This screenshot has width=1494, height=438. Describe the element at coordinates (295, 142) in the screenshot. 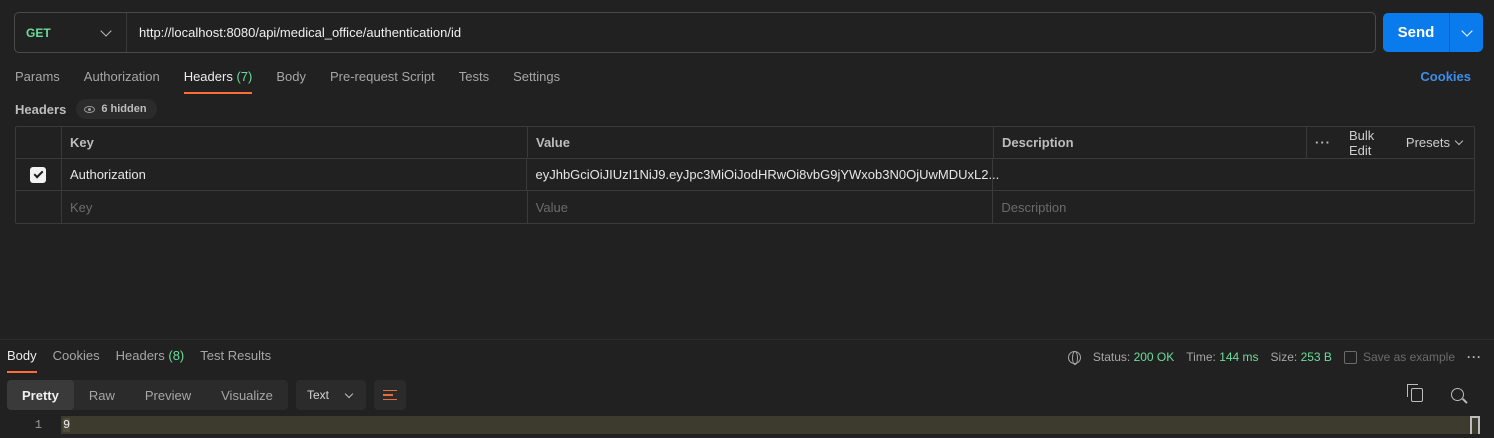

I see `key-column-header: Key` at that location.